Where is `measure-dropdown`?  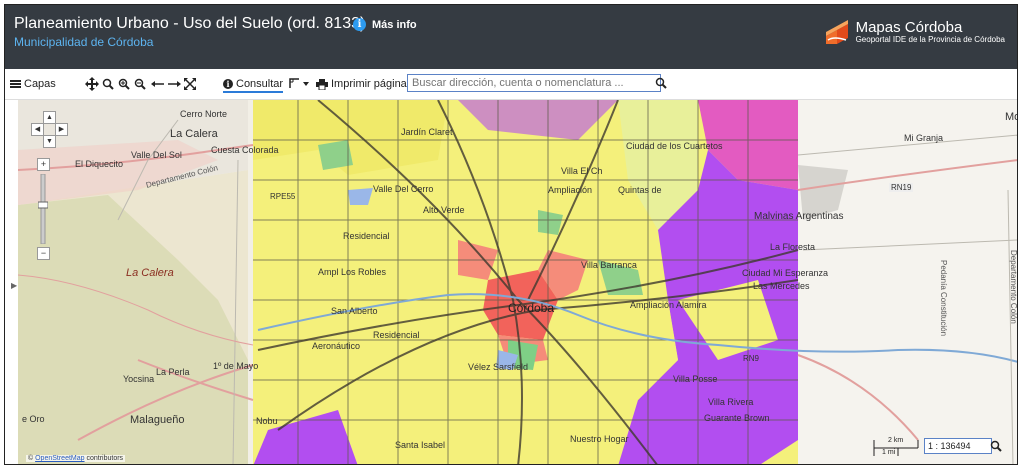 measure-dropdown is located at coordinates (299, 83).